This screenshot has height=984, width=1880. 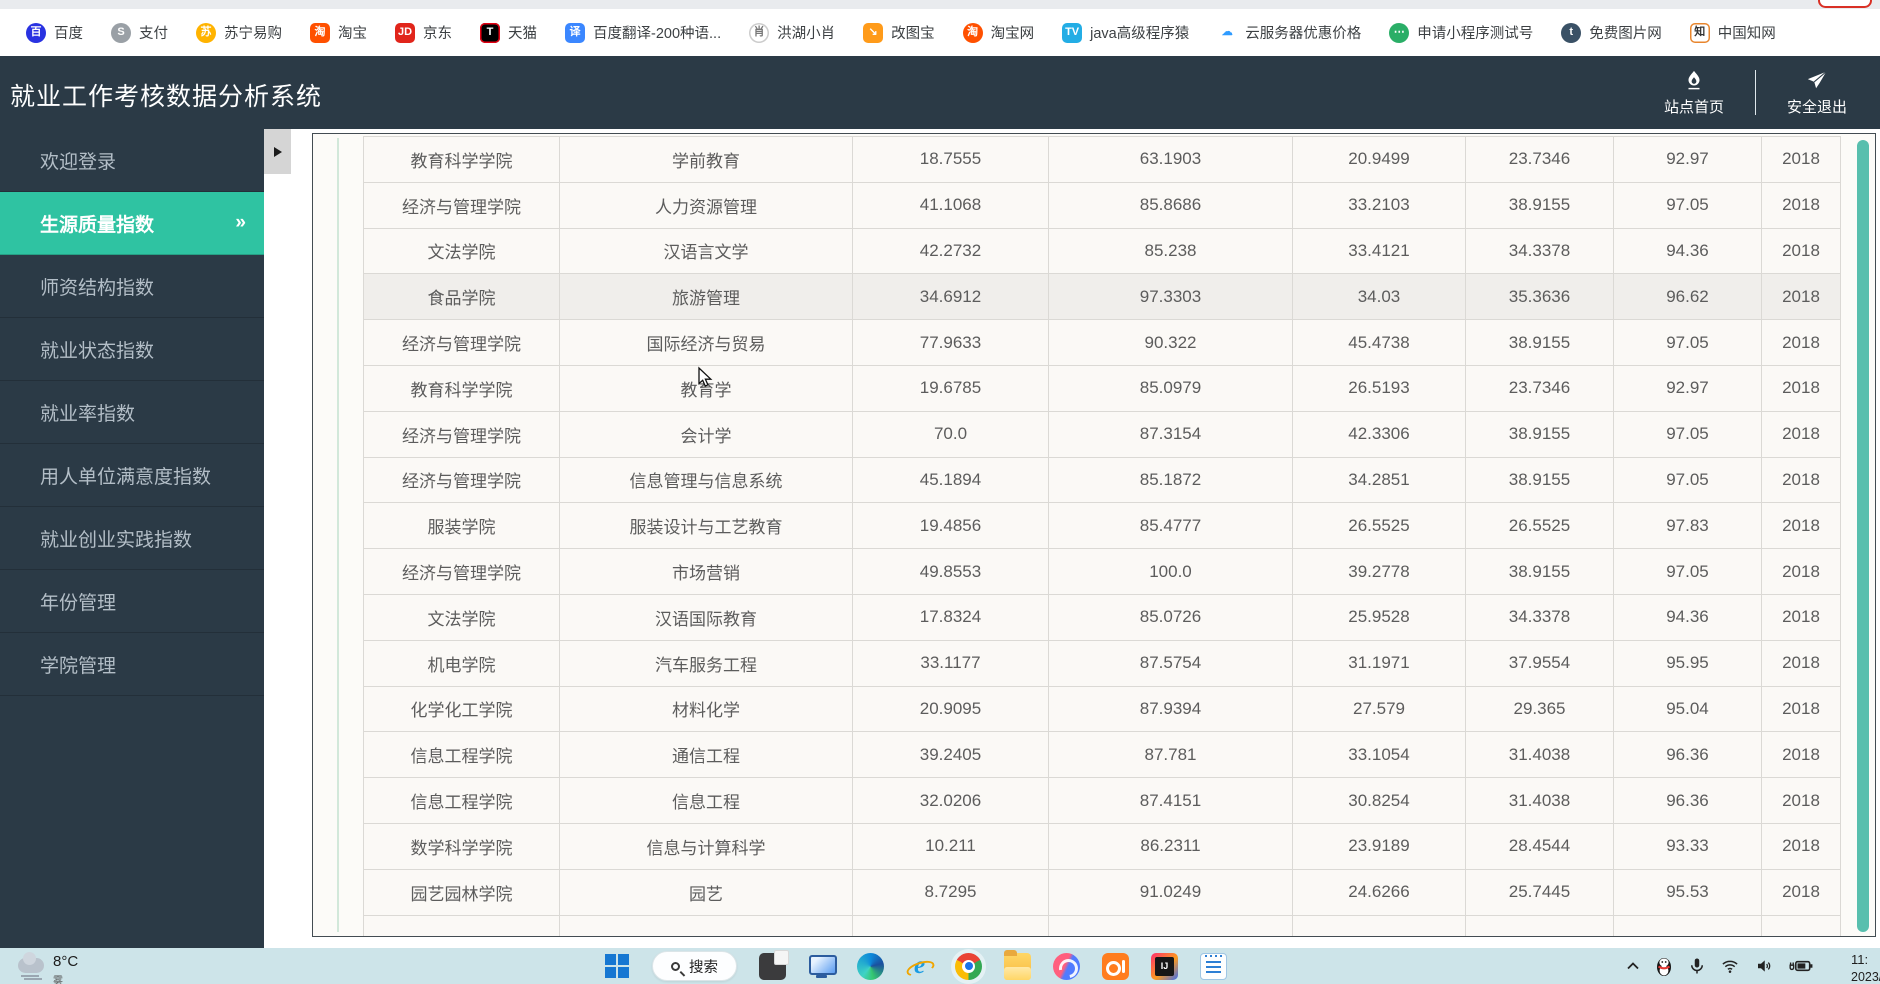 I want to click on table-cell: 教育科学学院, so click(x=461, y=159).